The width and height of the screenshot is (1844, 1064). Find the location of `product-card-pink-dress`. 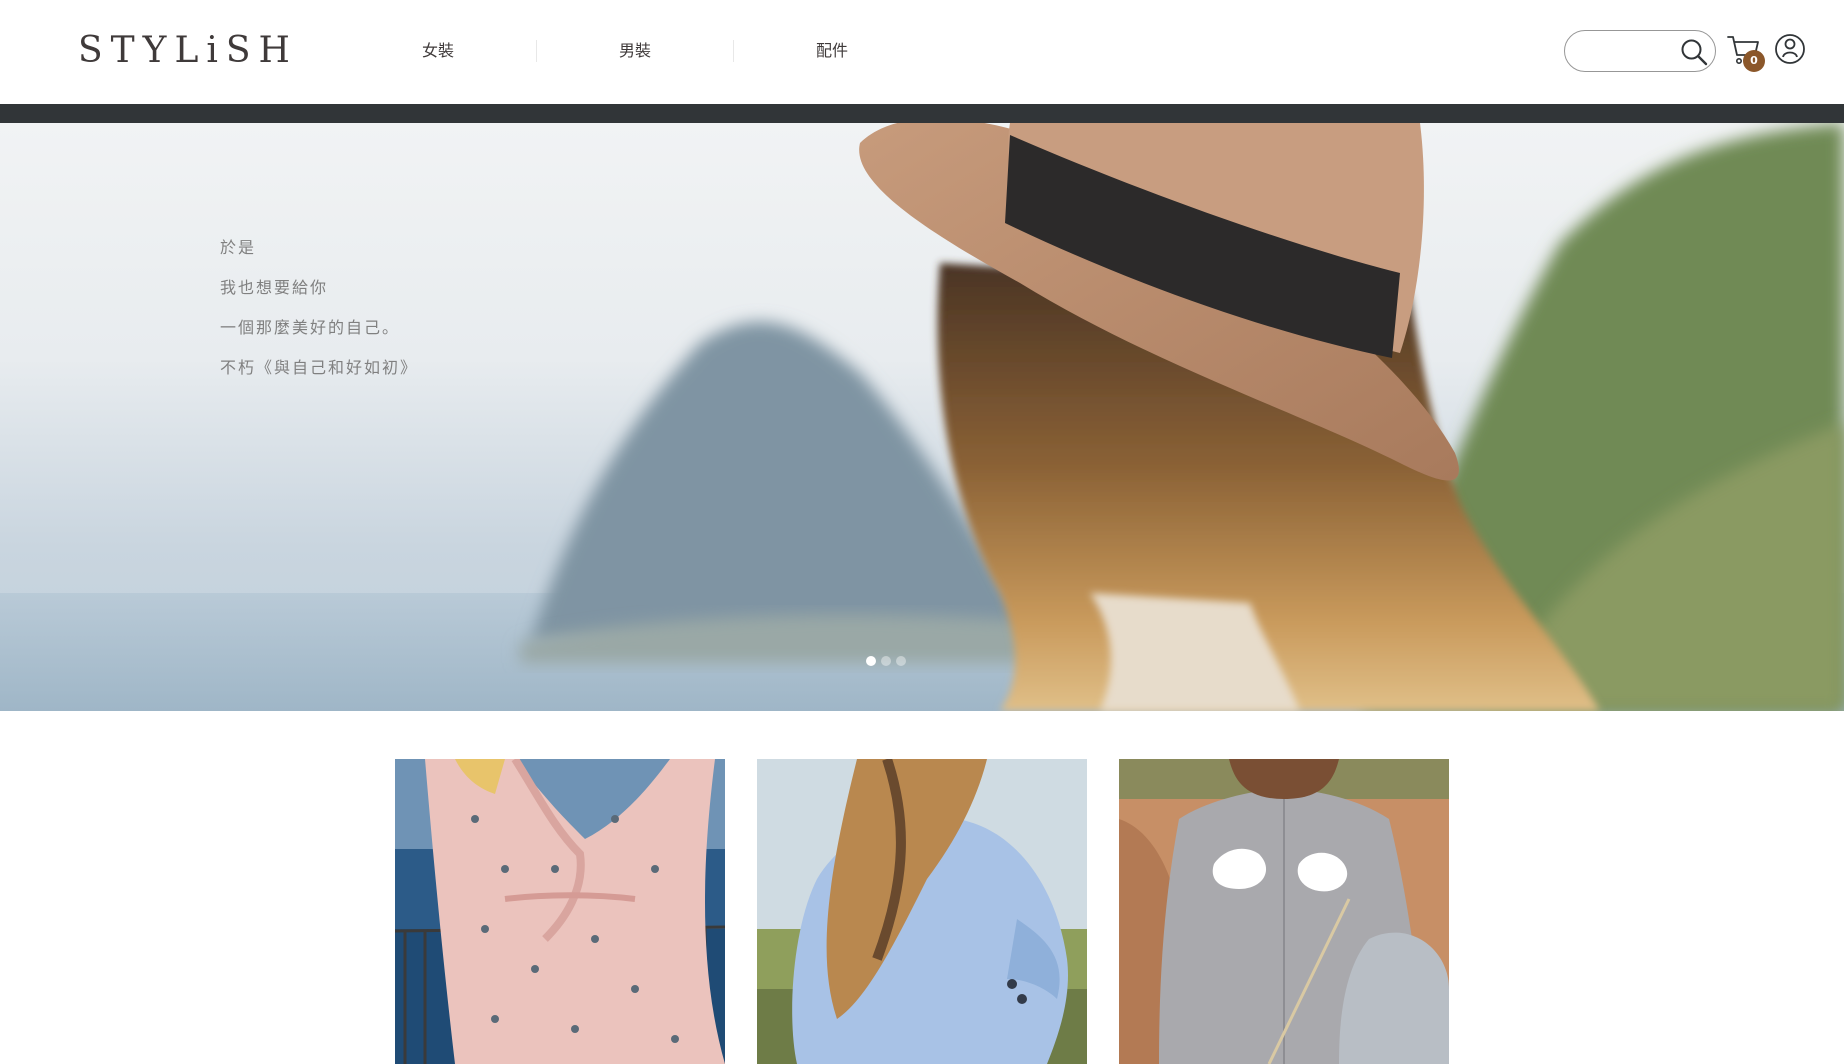

product-card-pink-dress is located at coordinates (560, 911).